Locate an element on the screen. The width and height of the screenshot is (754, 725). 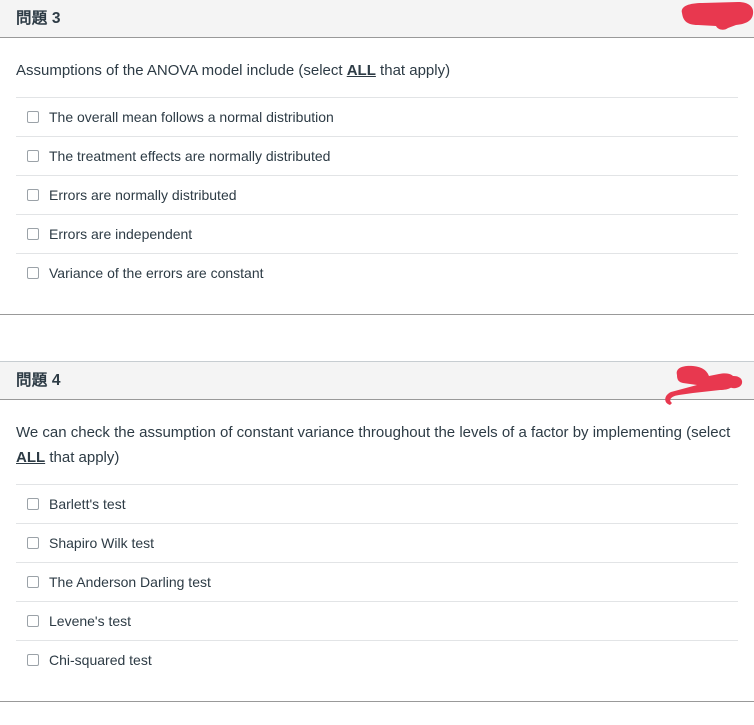
answer-label: Variance of the errors are constant is located at coordinates (156, 273).